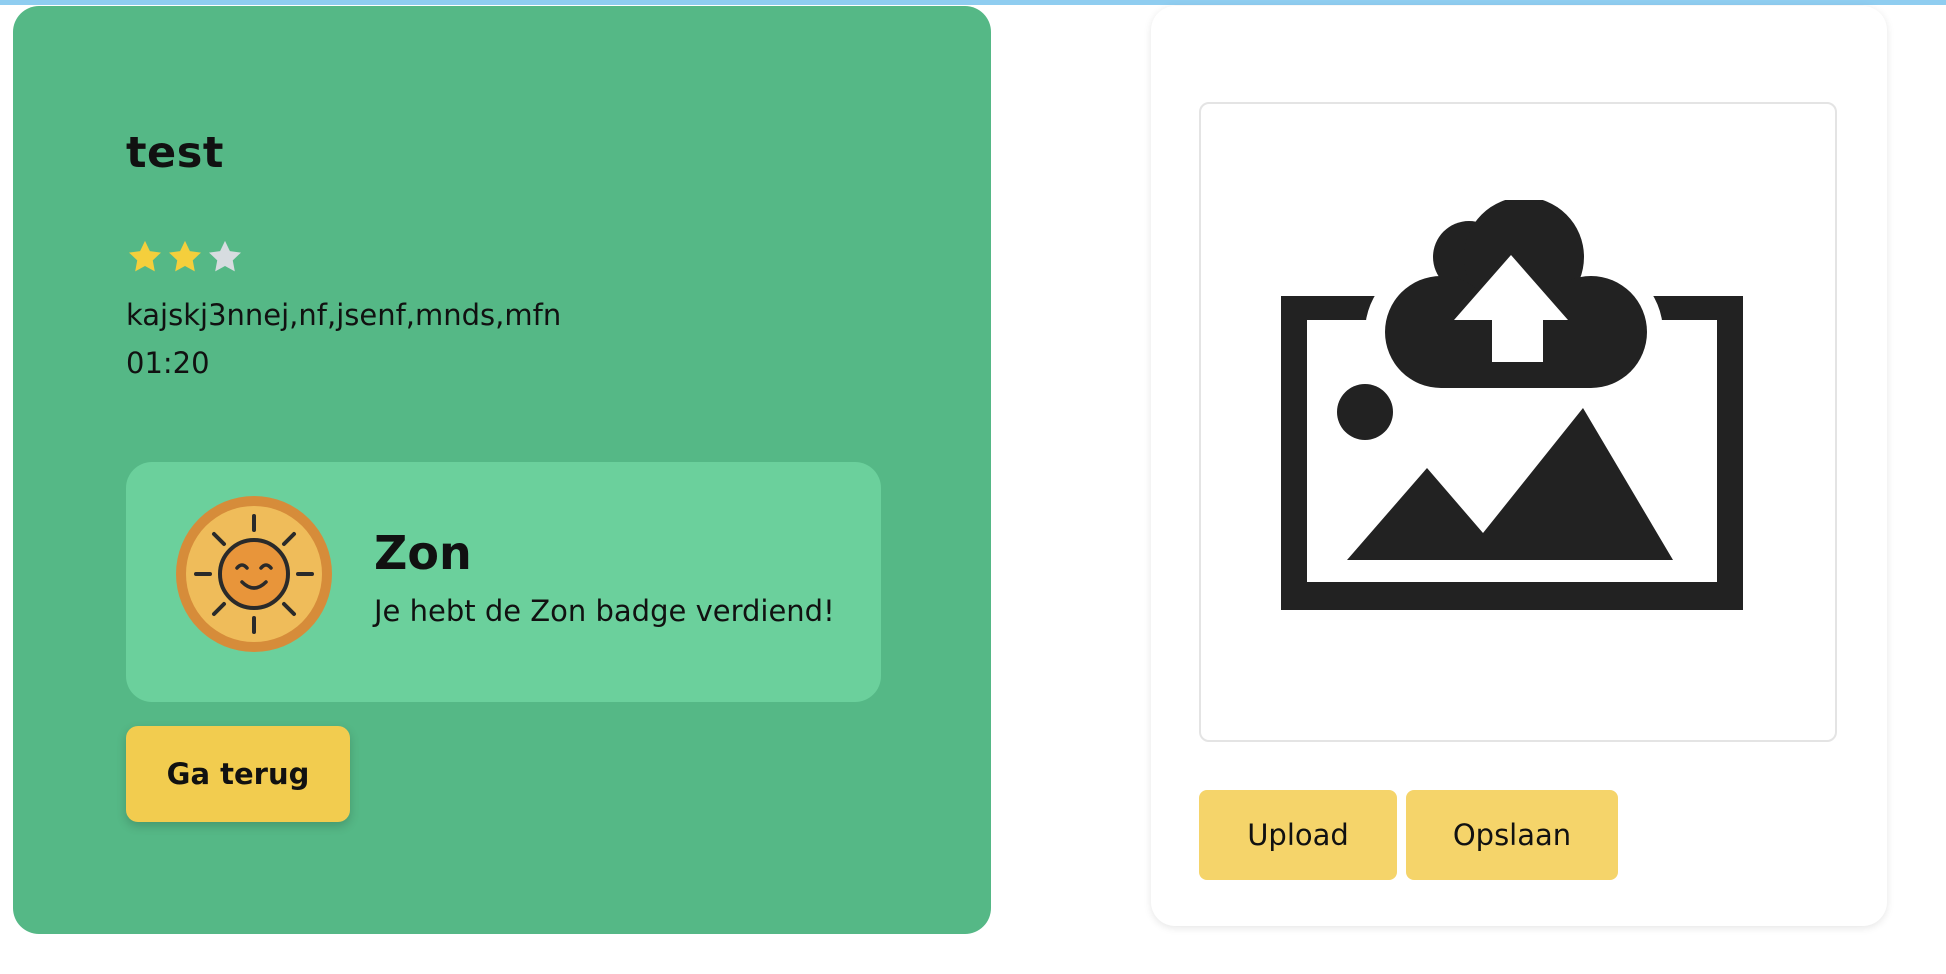  What do you see at coordinates (254, 574) in the screenshot?
I see `sun-badge-icon` at bounding box center [254, 574].